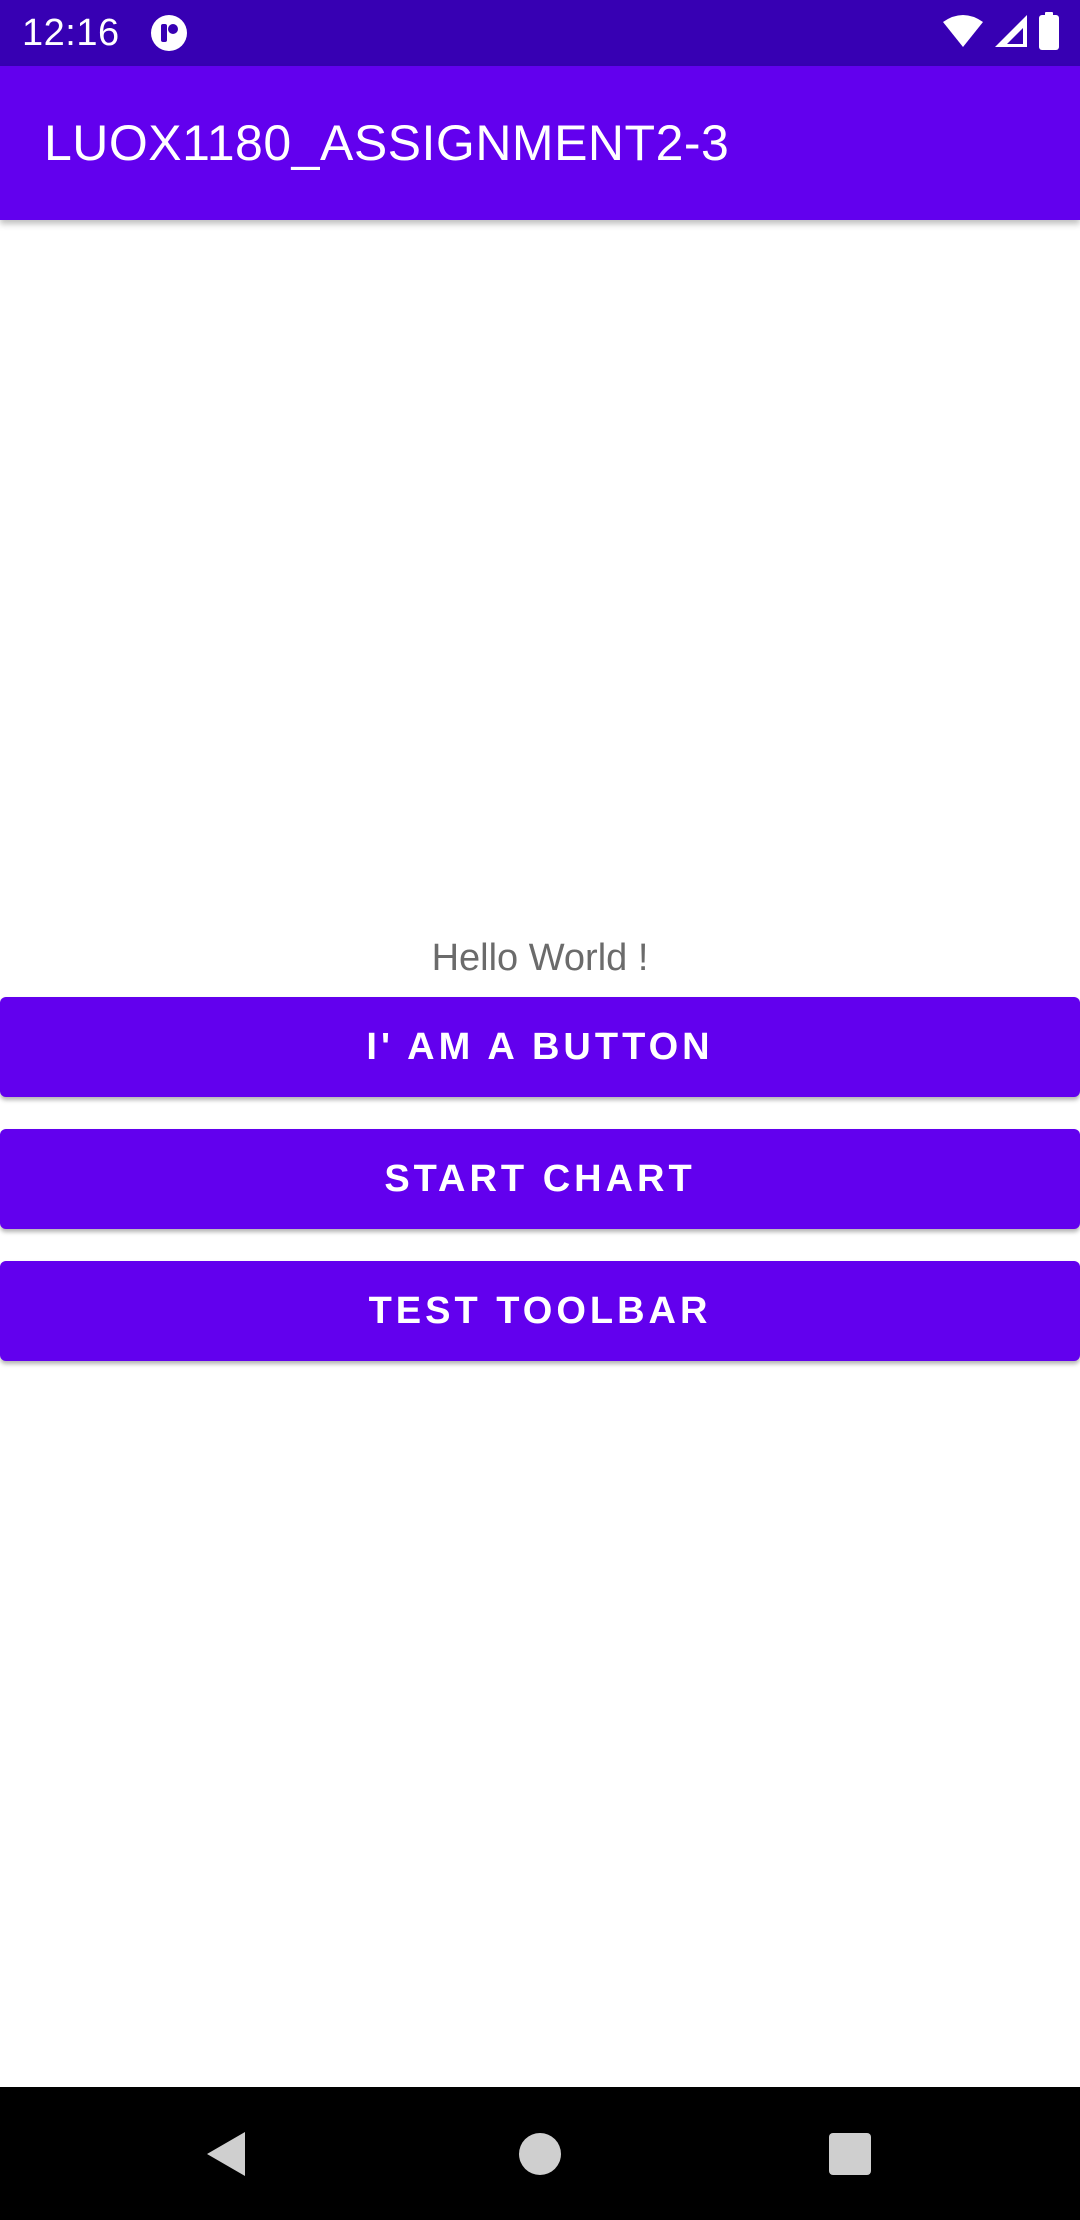 The width and height of the screenshot is (1080, 2220). What do you see at coordinates (540, 1311) in the screenshot?
I see `test-toolbar-button: TEST TOOLBAR` at bounding box center [540, 1311].